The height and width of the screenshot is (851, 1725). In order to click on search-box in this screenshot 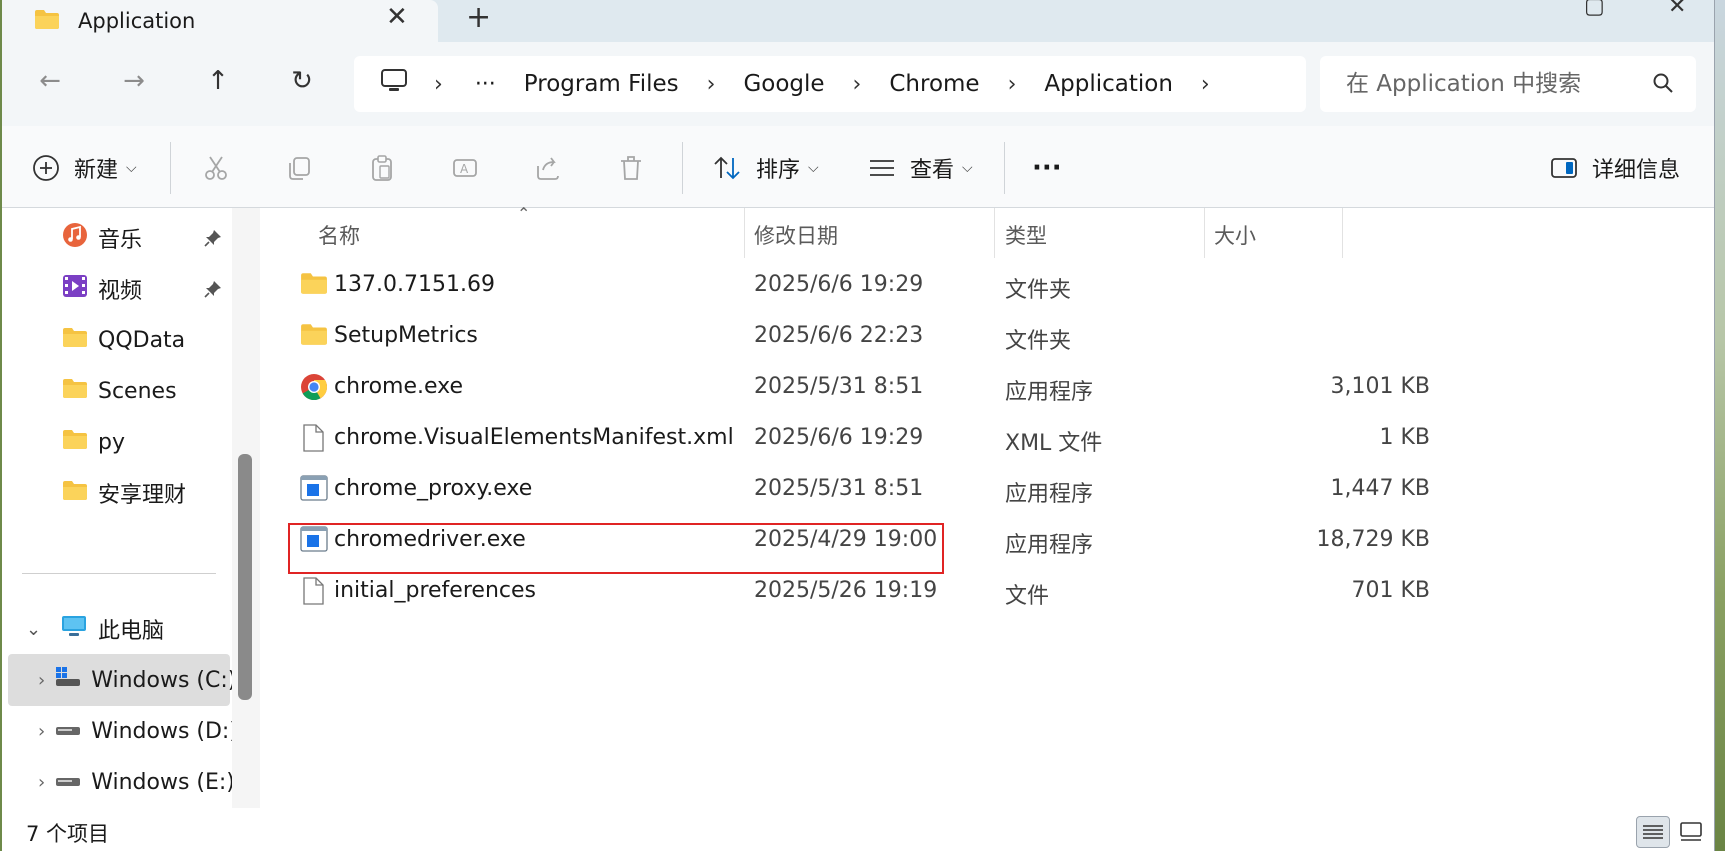, I will do `click(1508, 84)`.